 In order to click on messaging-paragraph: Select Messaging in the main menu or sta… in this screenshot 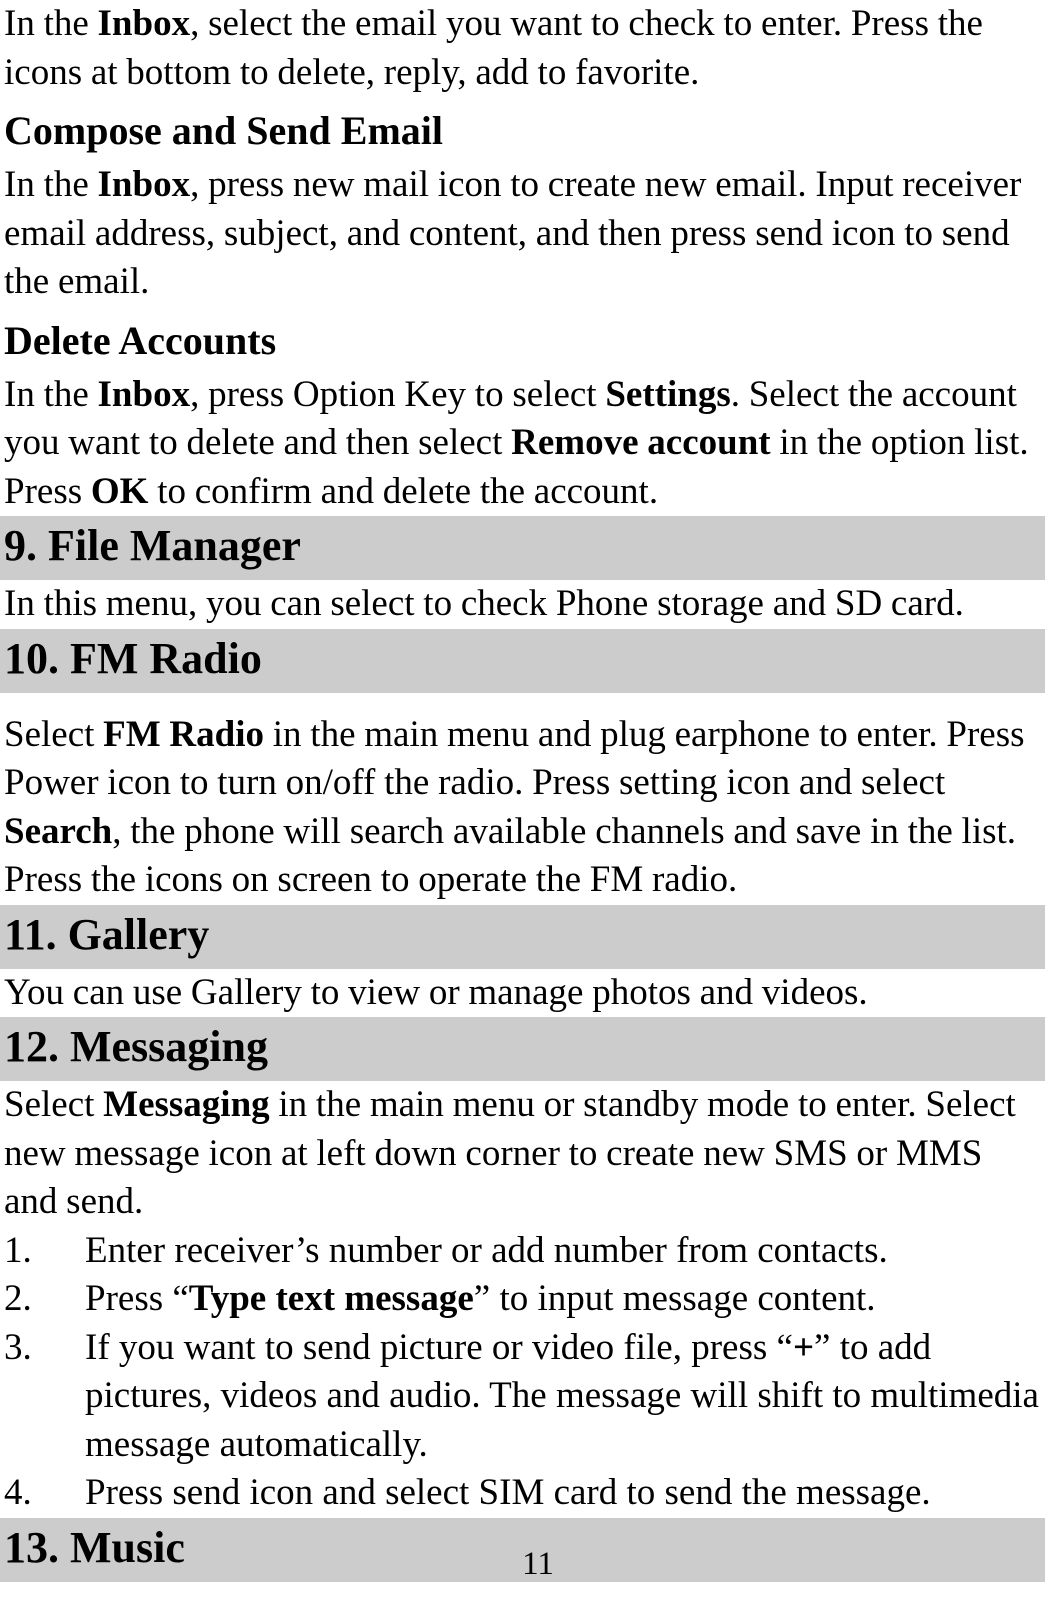, I will do `click(510, 1153)`.